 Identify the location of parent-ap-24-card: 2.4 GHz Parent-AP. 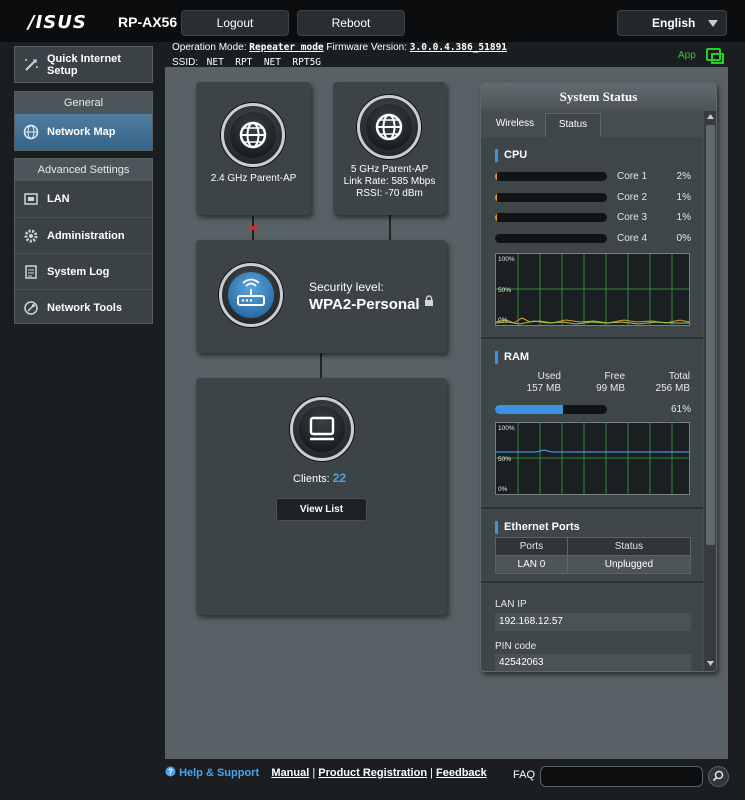
(253, 148).